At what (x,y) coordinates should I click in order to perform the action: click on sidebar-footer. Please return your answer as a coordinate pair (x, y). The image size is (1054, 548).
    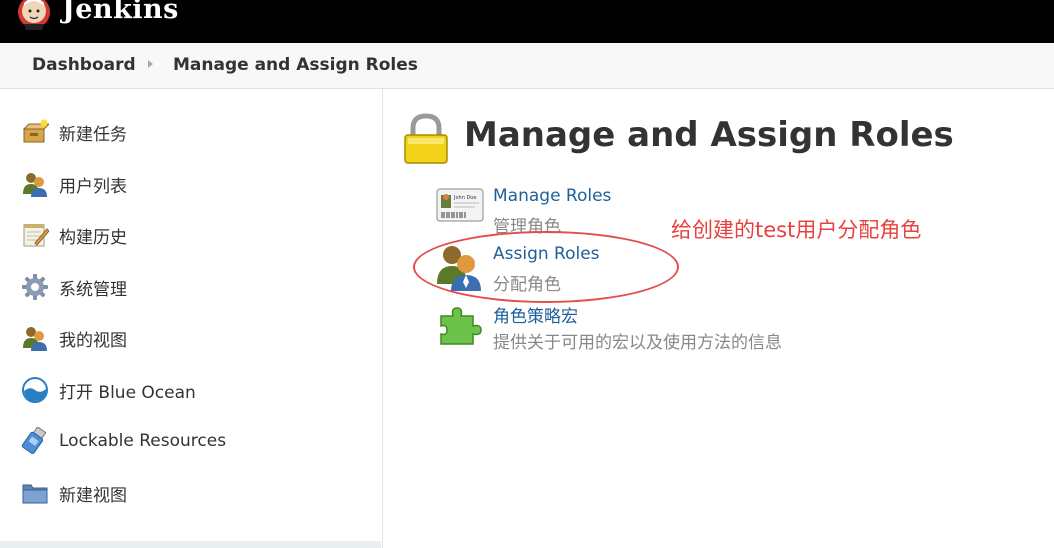
    Looking at the image, I should click on (190, 544).